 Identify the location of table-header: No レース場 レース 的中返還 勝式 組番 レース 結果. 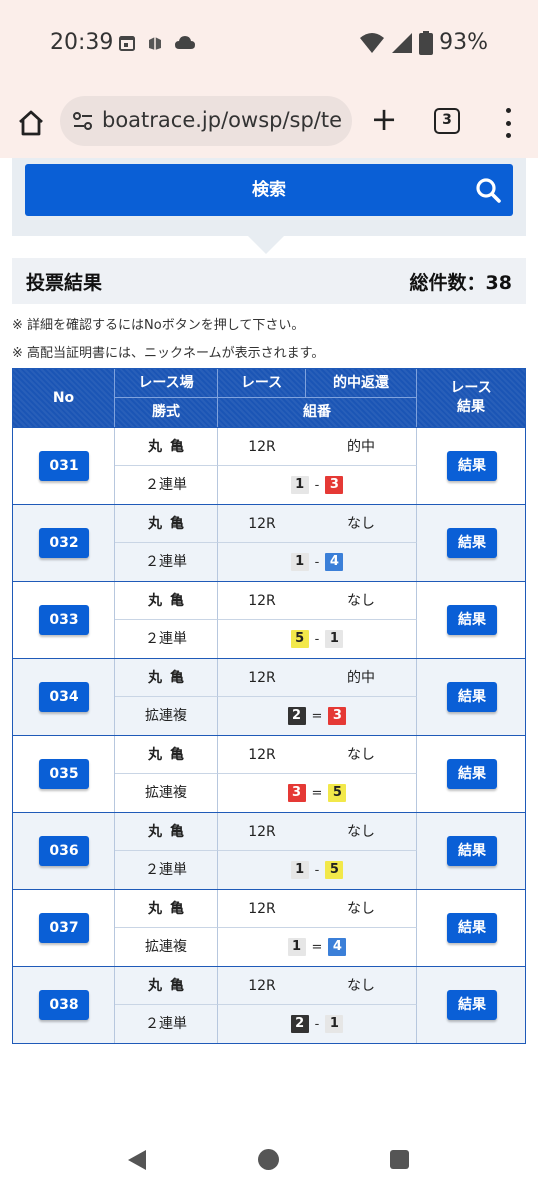
(269, 398).